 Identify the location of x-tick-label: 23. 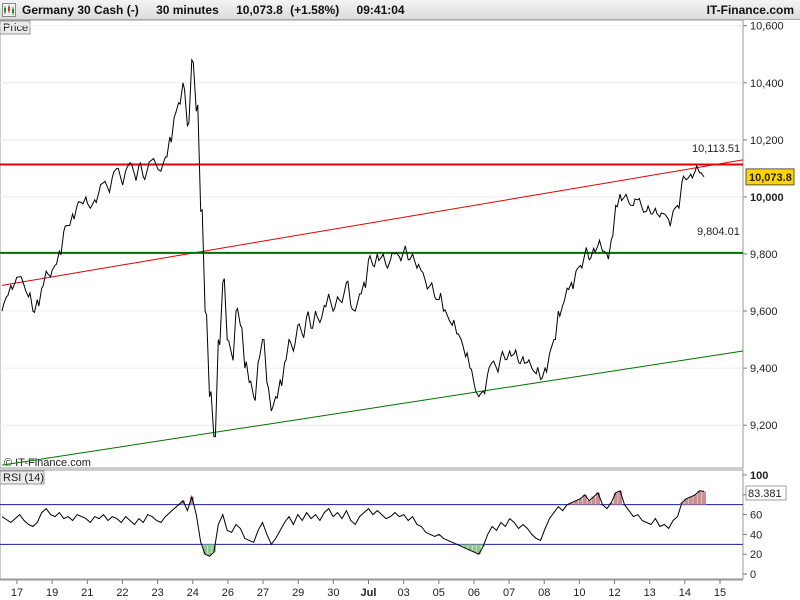
(157, 593).